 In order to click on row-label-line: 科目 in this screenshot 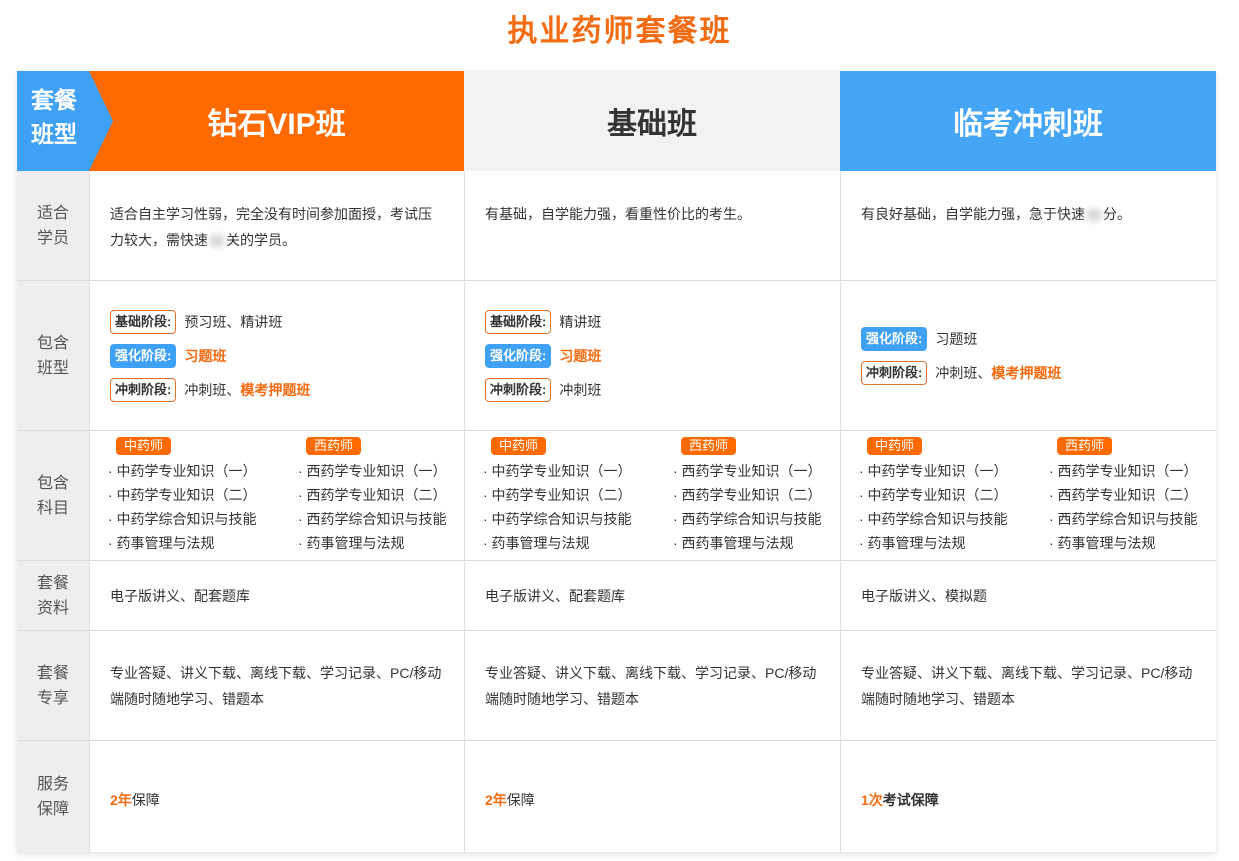, I will do `click(52, 508)`.